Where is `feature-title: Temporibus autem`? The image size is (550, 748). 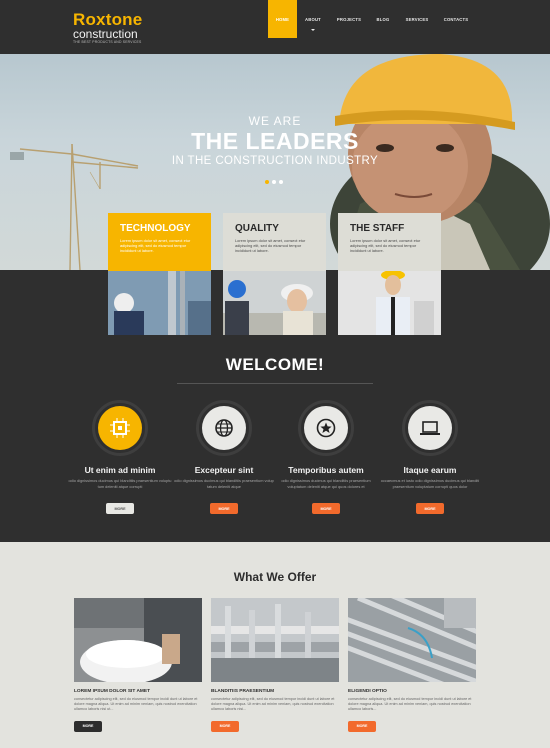
feature-title: Temporibus autem is located at coordinates (326, 470).